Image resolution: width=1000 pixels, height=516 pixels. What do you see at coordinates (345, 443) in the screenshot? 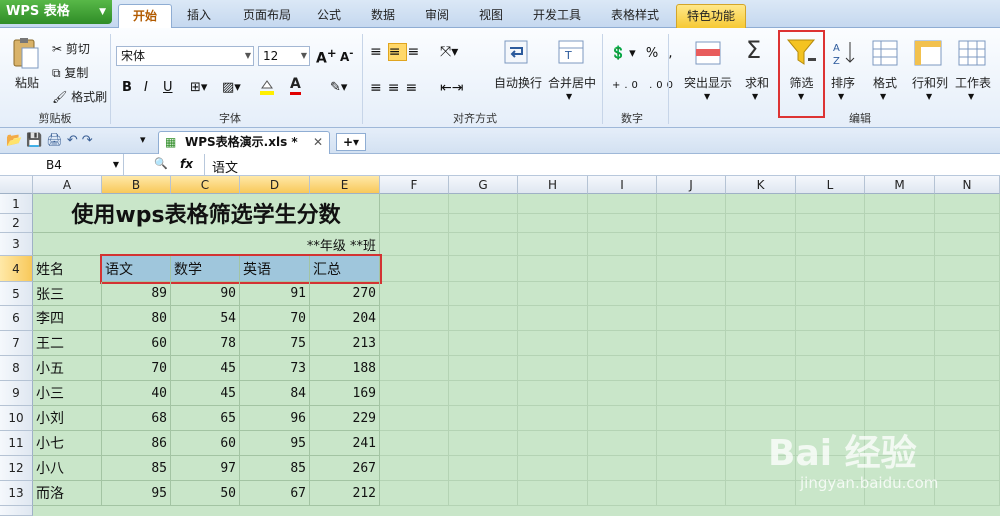
I see `score-cell: 241` at bounding box center [345, 443].